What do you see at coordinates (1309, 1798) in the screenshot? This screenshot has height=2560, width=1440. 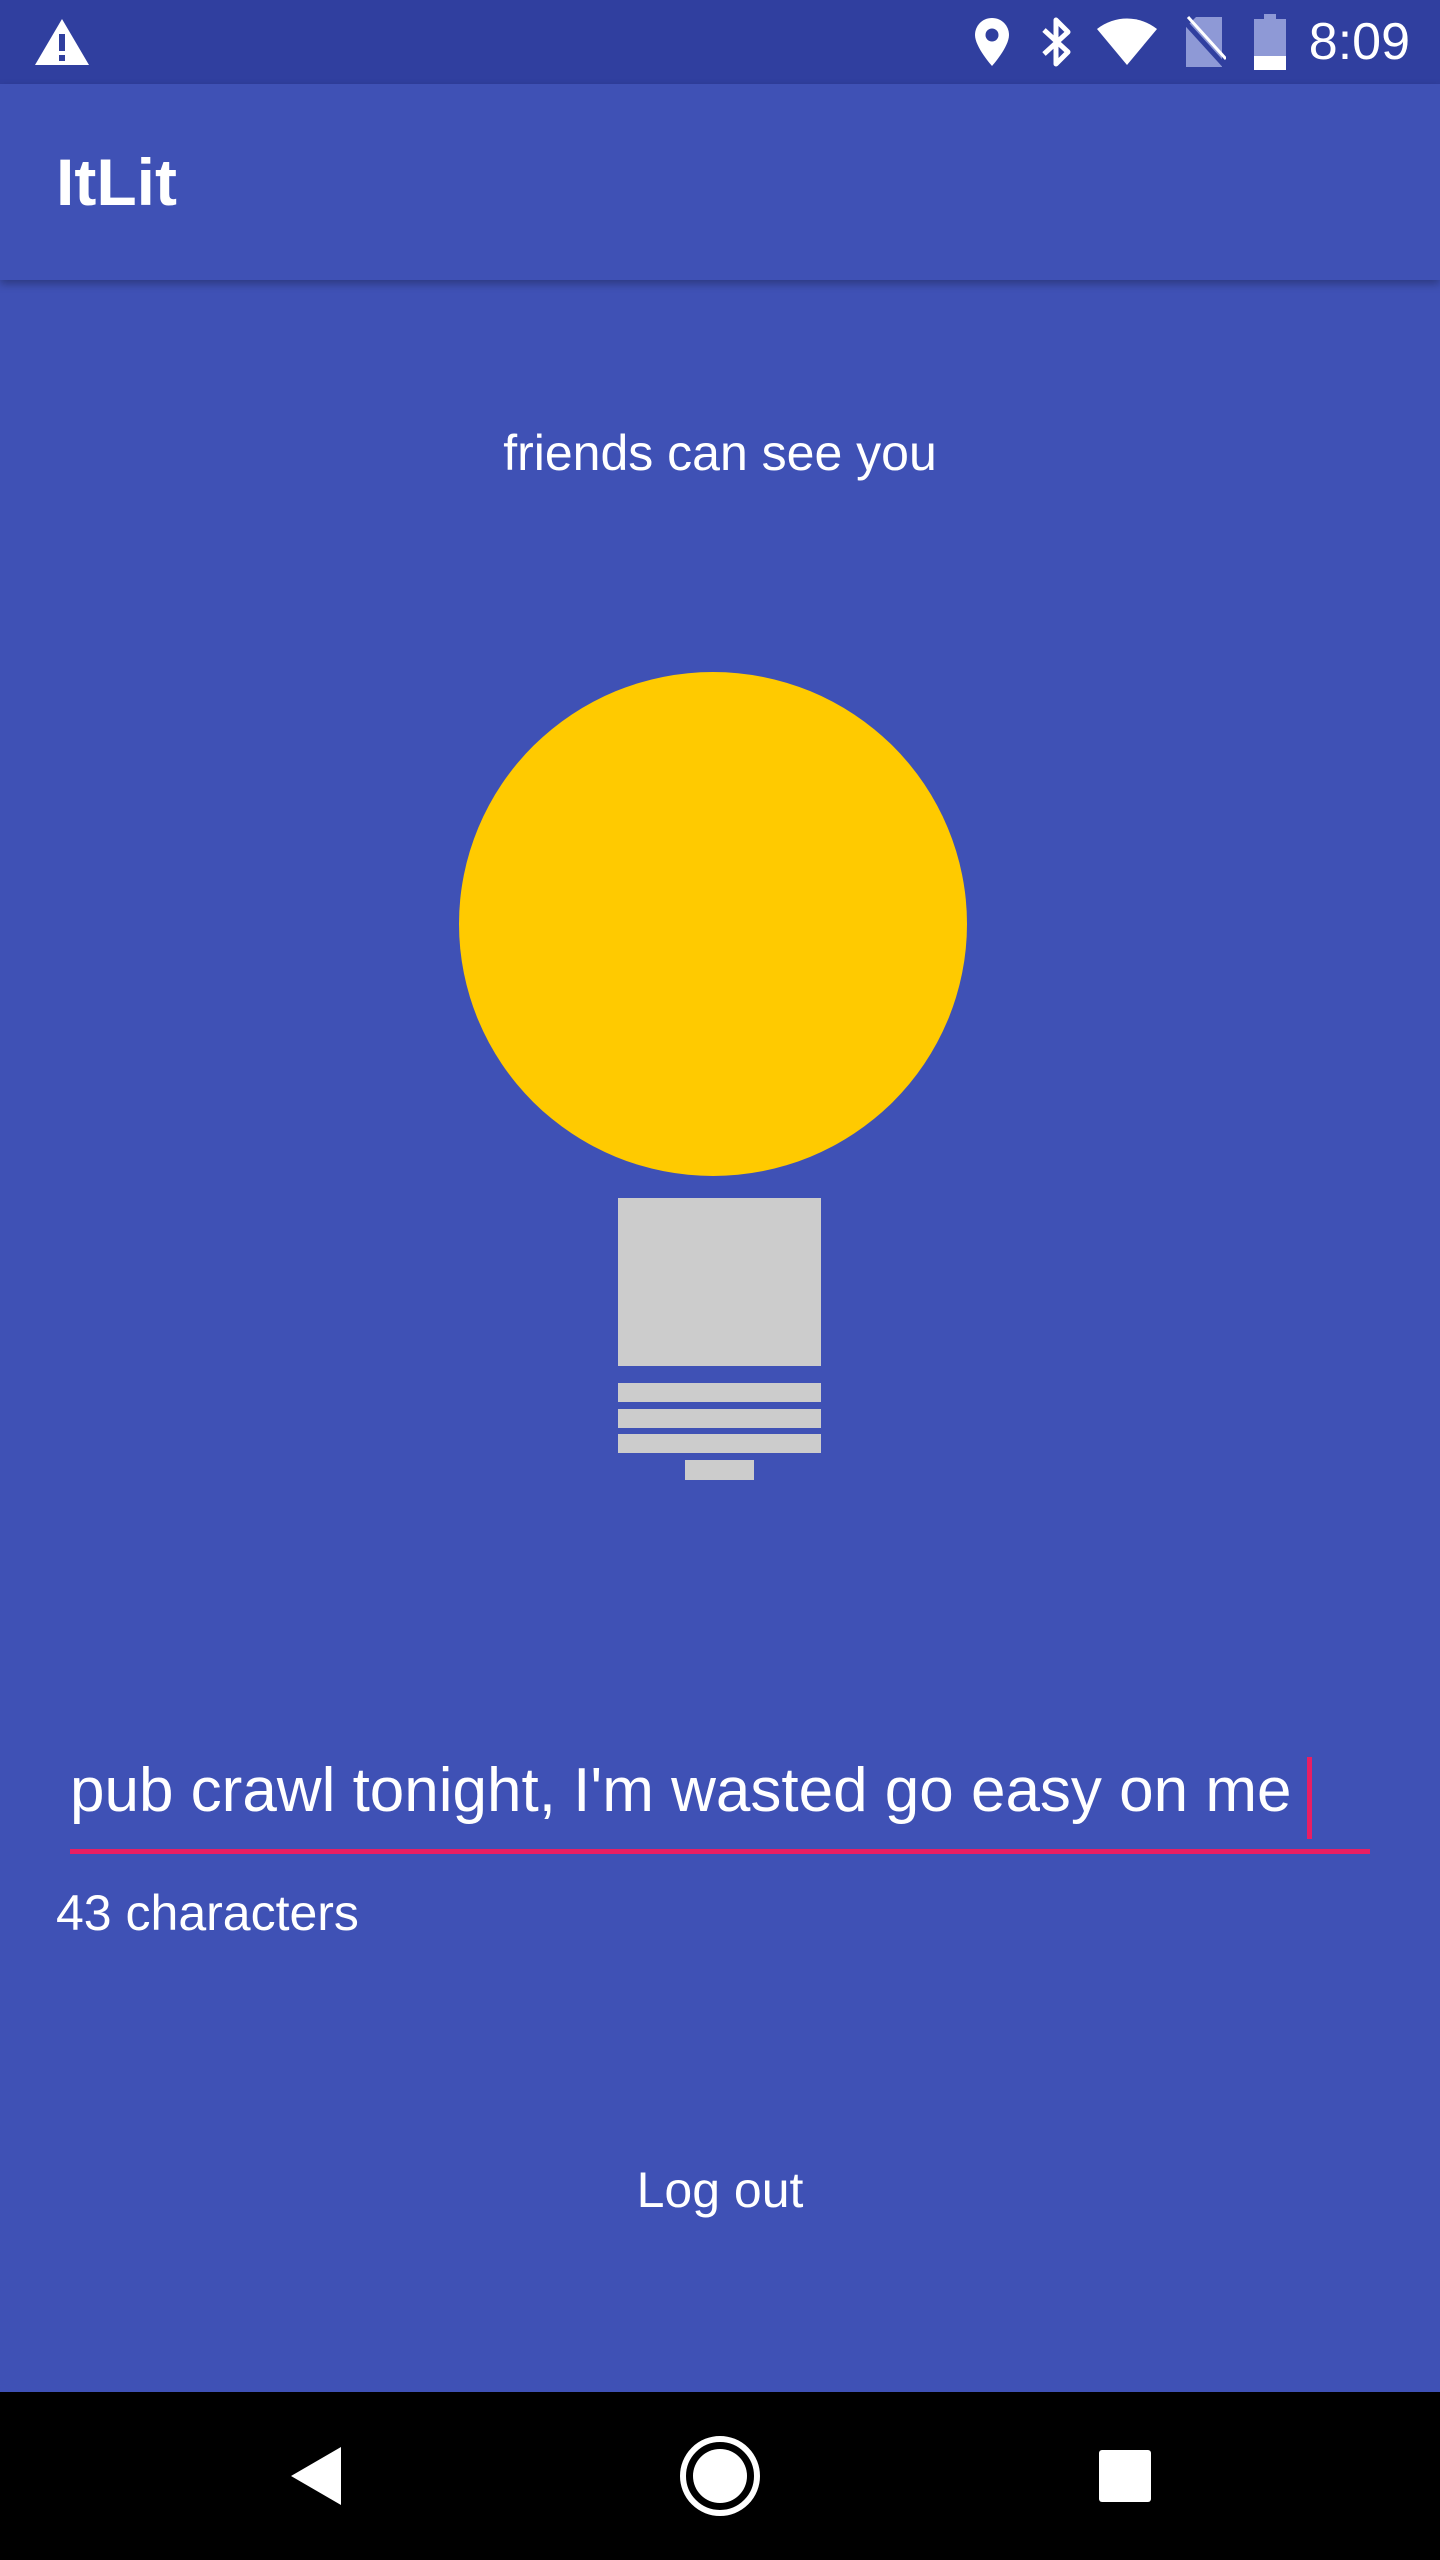 I see `text-cursor` at bounding box center [1309, 1798].